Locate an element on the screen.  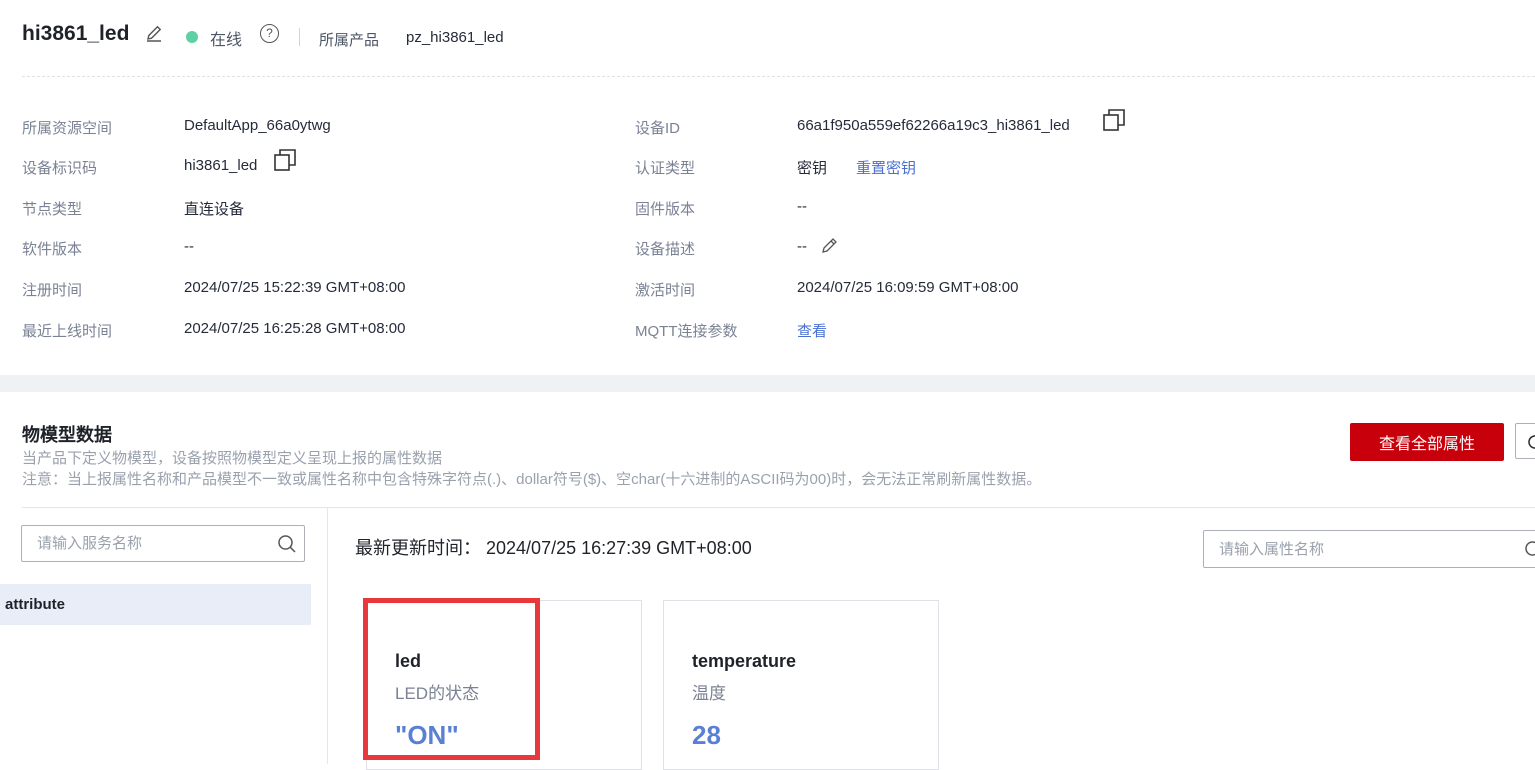
edit-icon is located at coordinates (154, 33).